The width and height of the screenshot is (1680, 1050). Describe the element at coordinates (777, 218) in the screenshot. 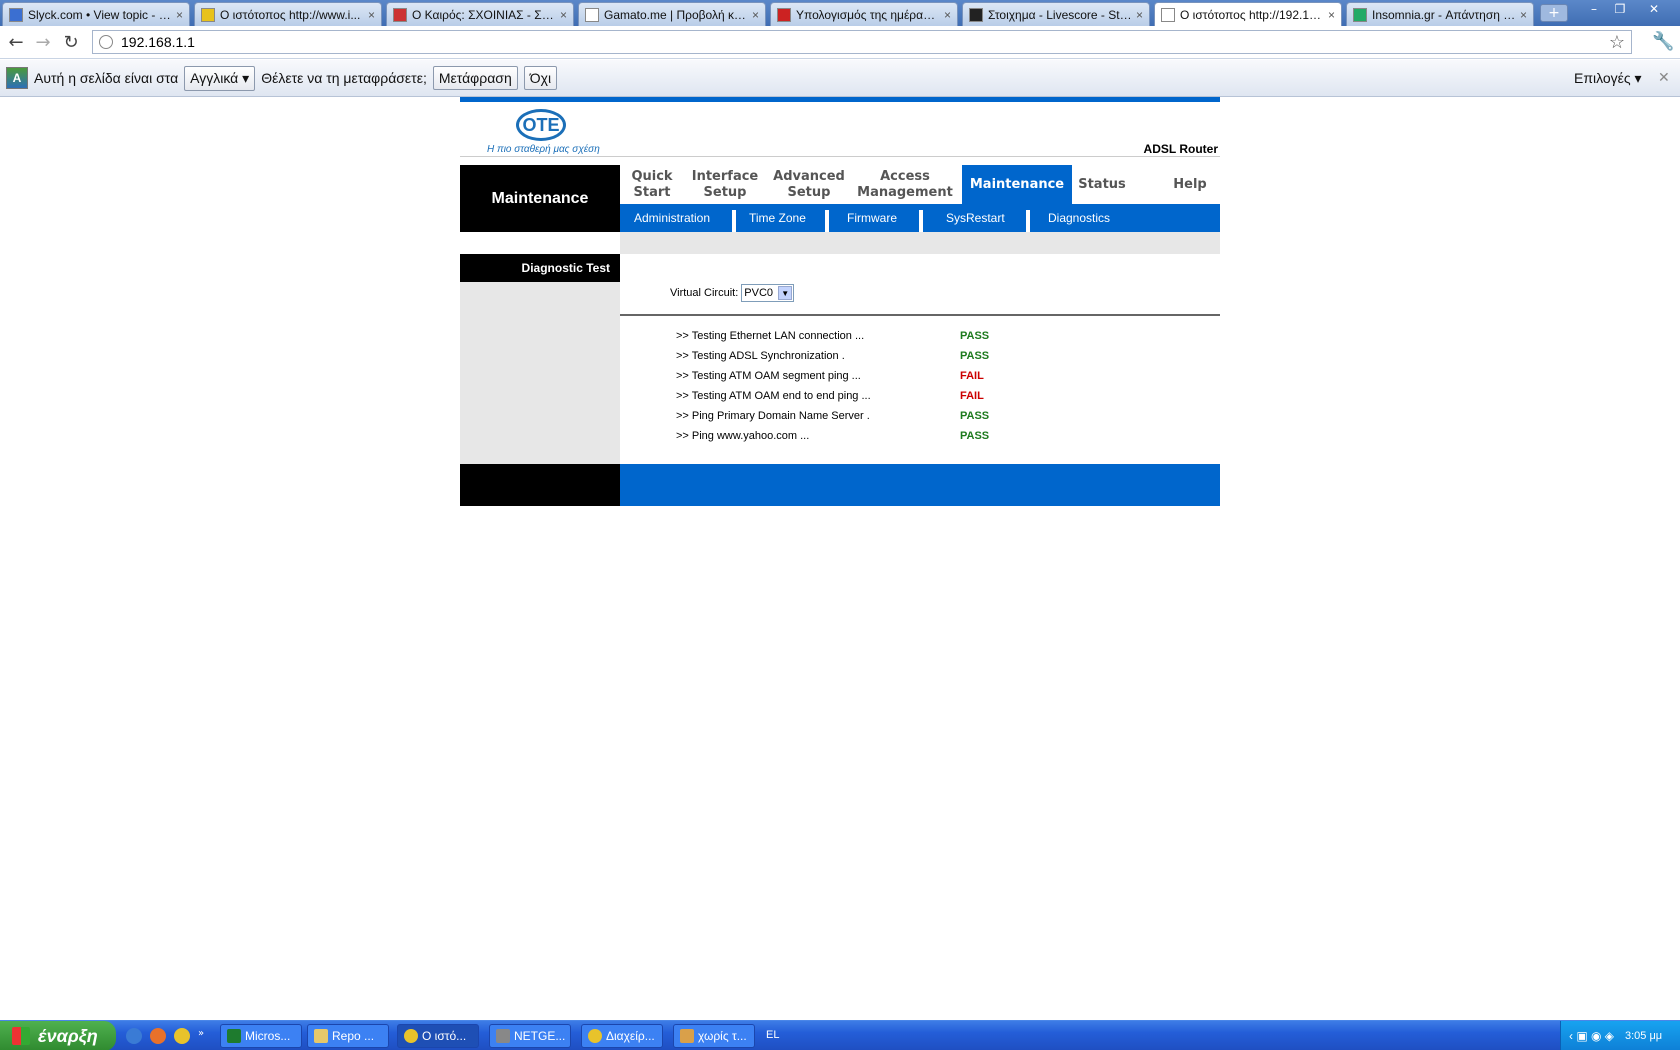

I see `subnav-time-zone: Time Zone` at that location.